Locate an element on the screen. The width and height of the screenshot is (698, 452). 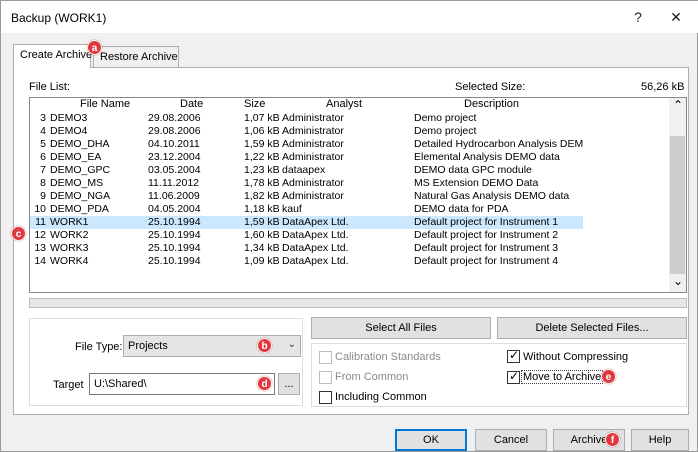
column-header-analyst: Analyst is located at coordinates (344, 105).